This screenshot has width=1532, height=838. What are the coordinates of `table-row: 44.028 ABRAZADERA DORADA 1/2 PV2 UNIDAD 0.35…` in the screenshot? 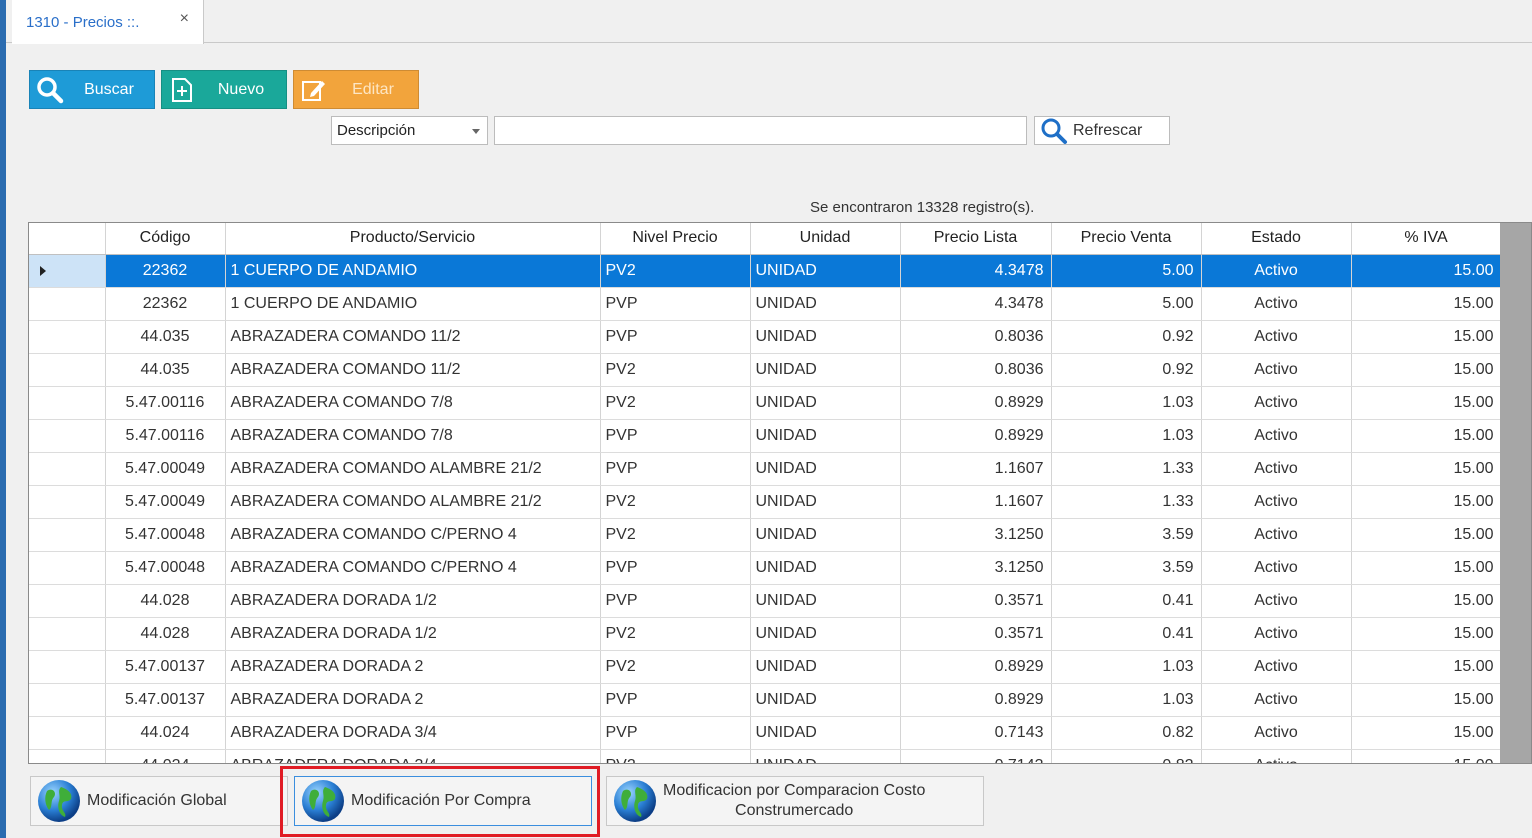 It's located at (765, 634).